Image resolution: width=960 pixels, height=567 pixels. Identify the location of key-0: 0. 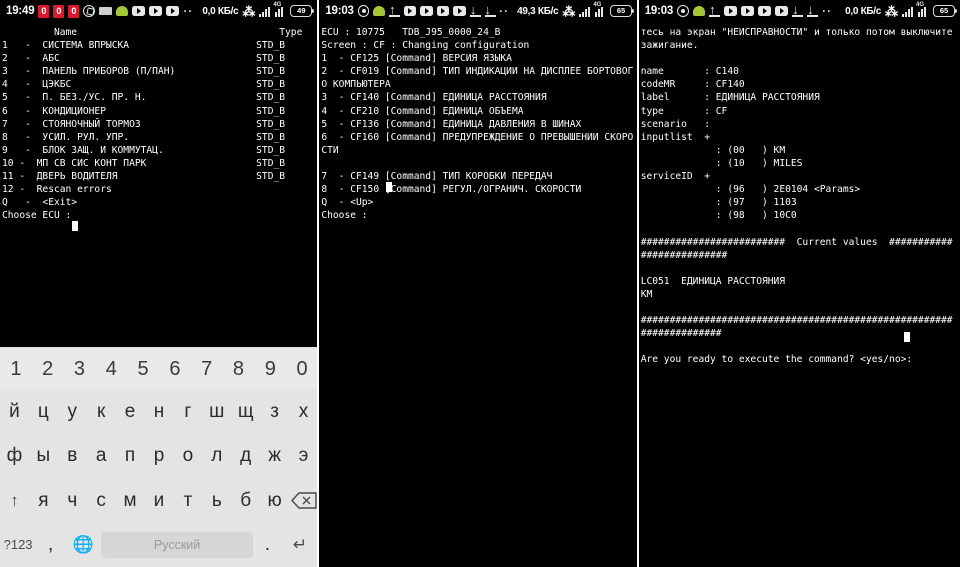
(301, 369).